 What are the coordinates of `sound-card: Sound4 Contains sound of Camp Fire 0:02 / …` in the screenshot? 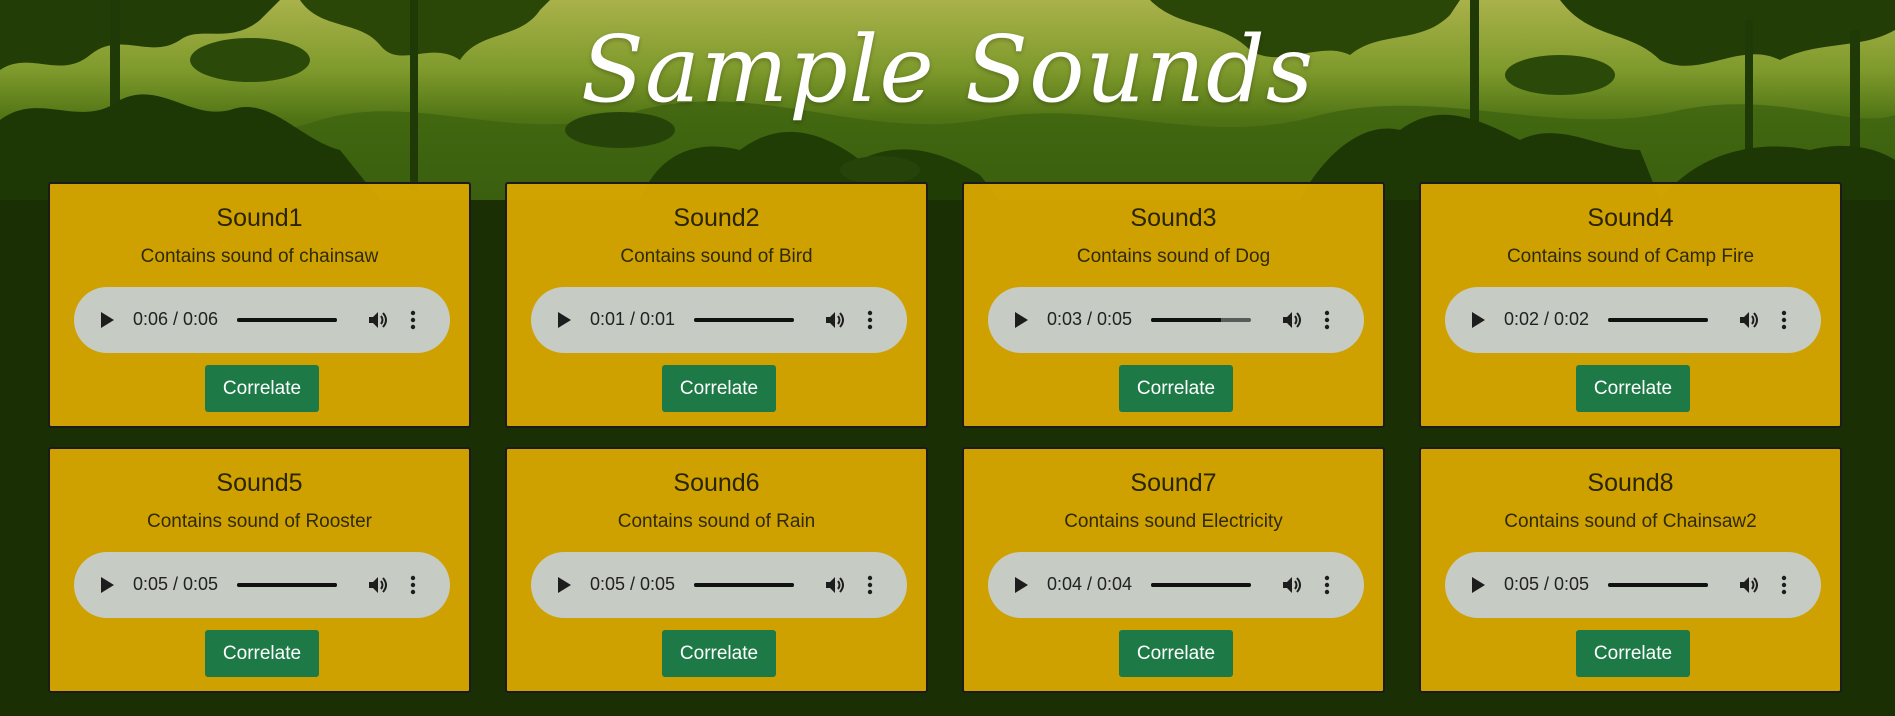 It's located at (1630, 305).